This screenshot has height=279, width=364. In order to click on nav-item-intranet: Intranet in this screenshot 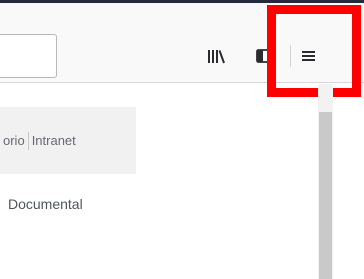, I will do `click(54, 140)`.